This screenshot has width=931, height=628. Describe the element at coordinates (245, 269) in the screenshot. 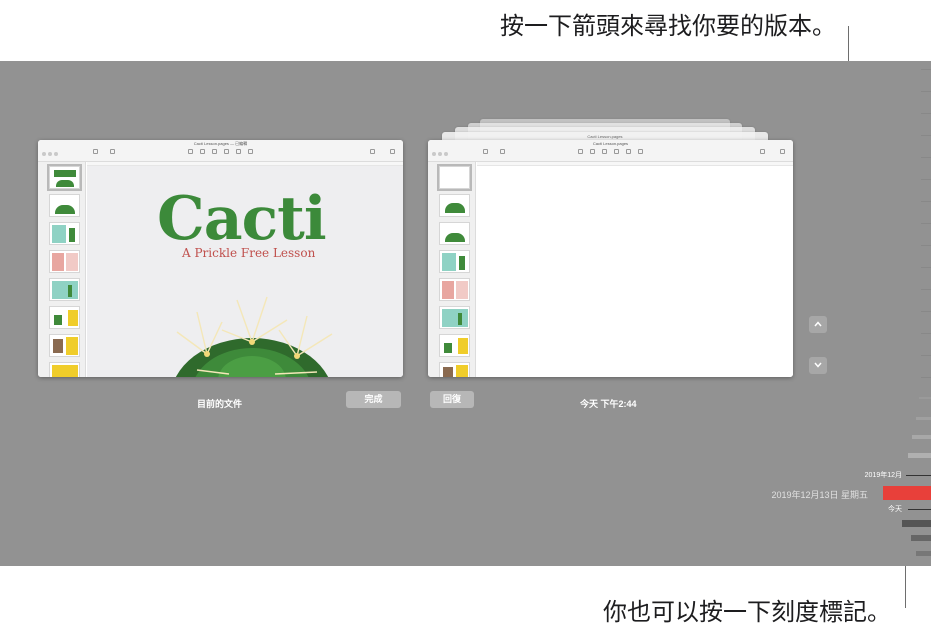

I see `document-canvas: Cacti A Prickle Free Lesson` at that location.